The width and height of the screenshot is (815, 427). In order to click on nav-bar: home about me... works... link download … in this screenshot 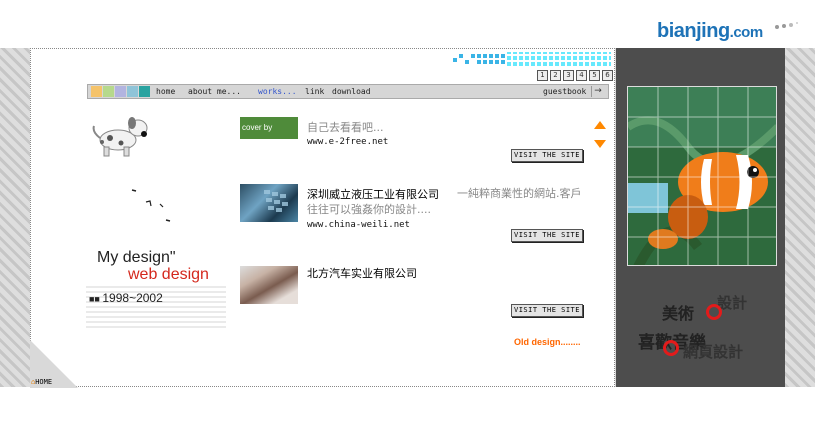, I will do `click(348, 91)`.